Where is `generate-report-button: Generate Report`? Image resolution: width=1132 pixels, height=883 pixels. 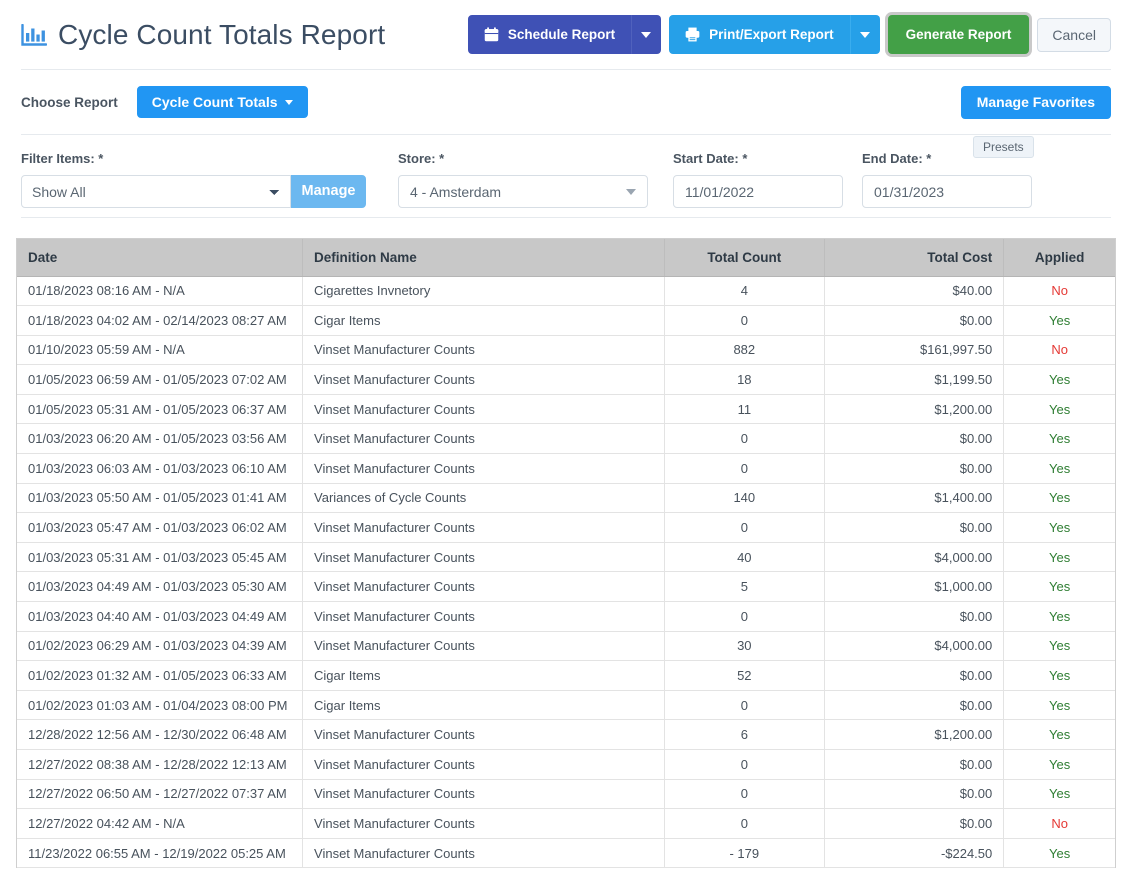
generate-report-button: Generate Report is located at coordinates (958, 34).